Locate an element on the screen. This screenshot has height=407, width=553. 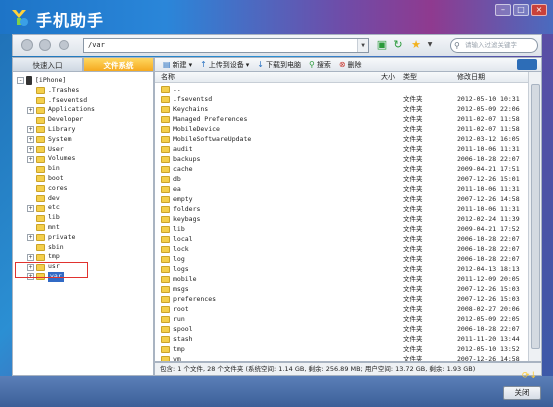
delete-button: ⊗ 删除 is located at coordinates (350, 65).